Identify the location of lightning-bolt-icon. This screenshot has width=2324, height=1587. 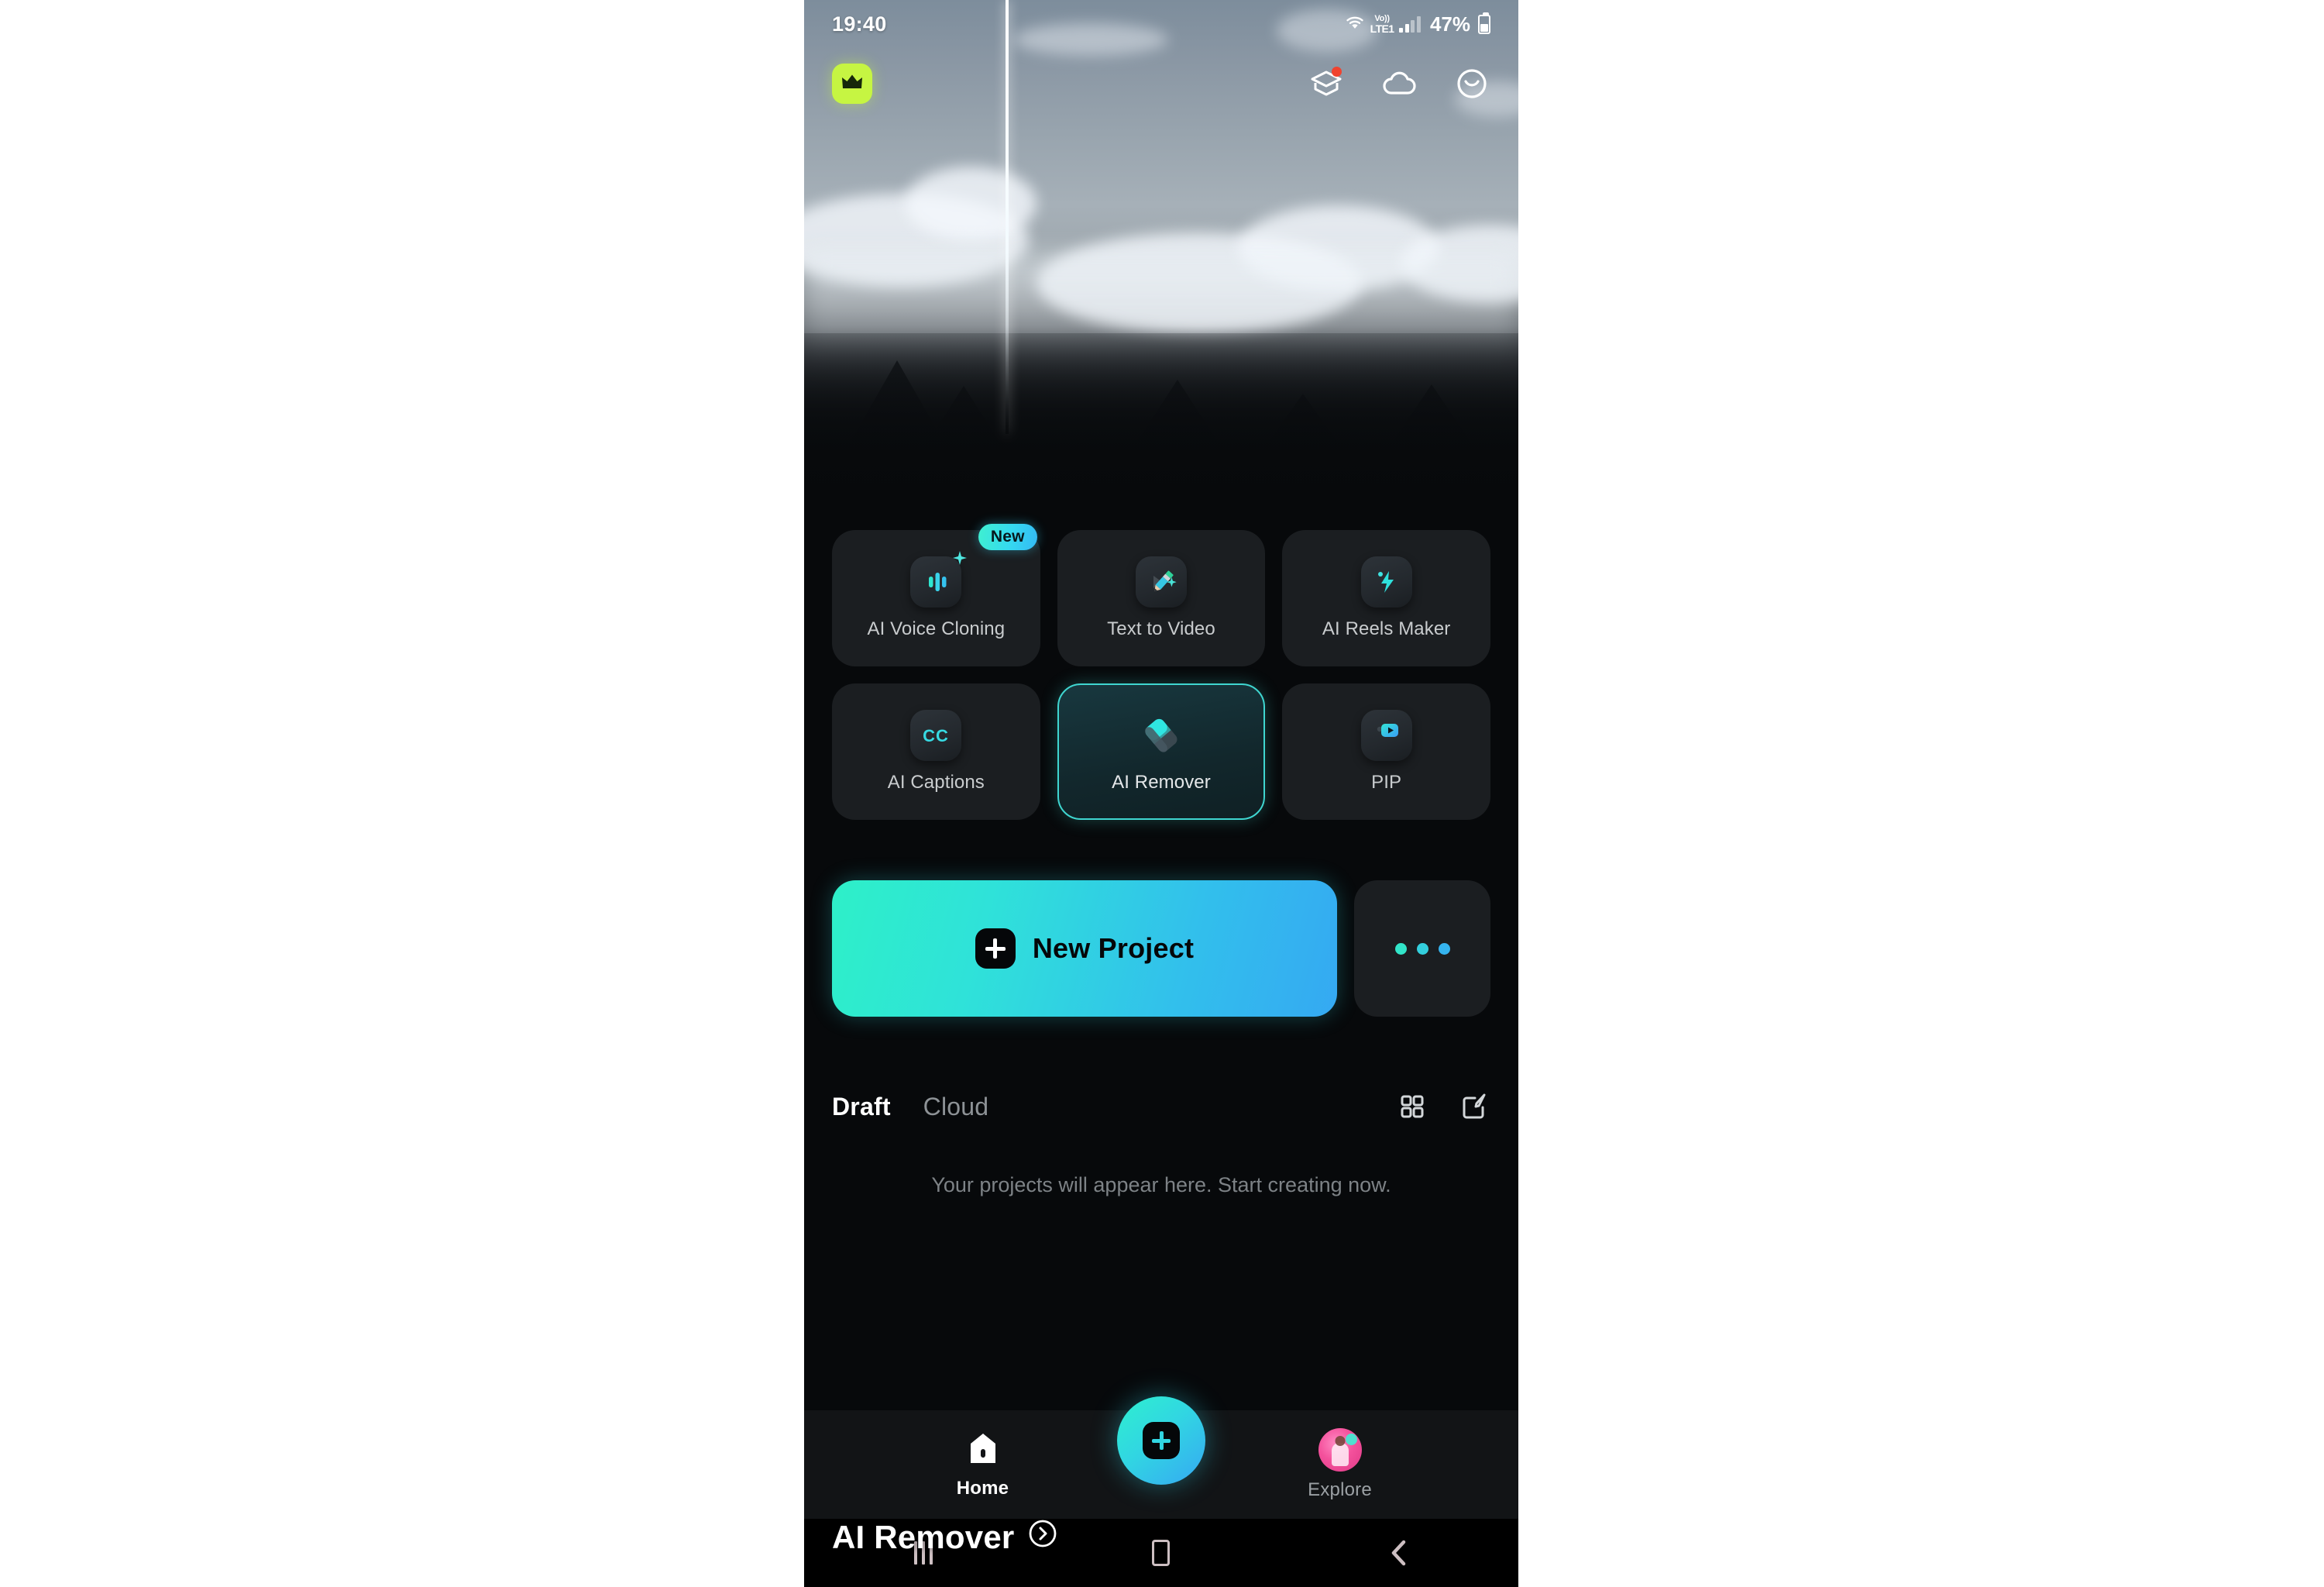
(1386, 582).